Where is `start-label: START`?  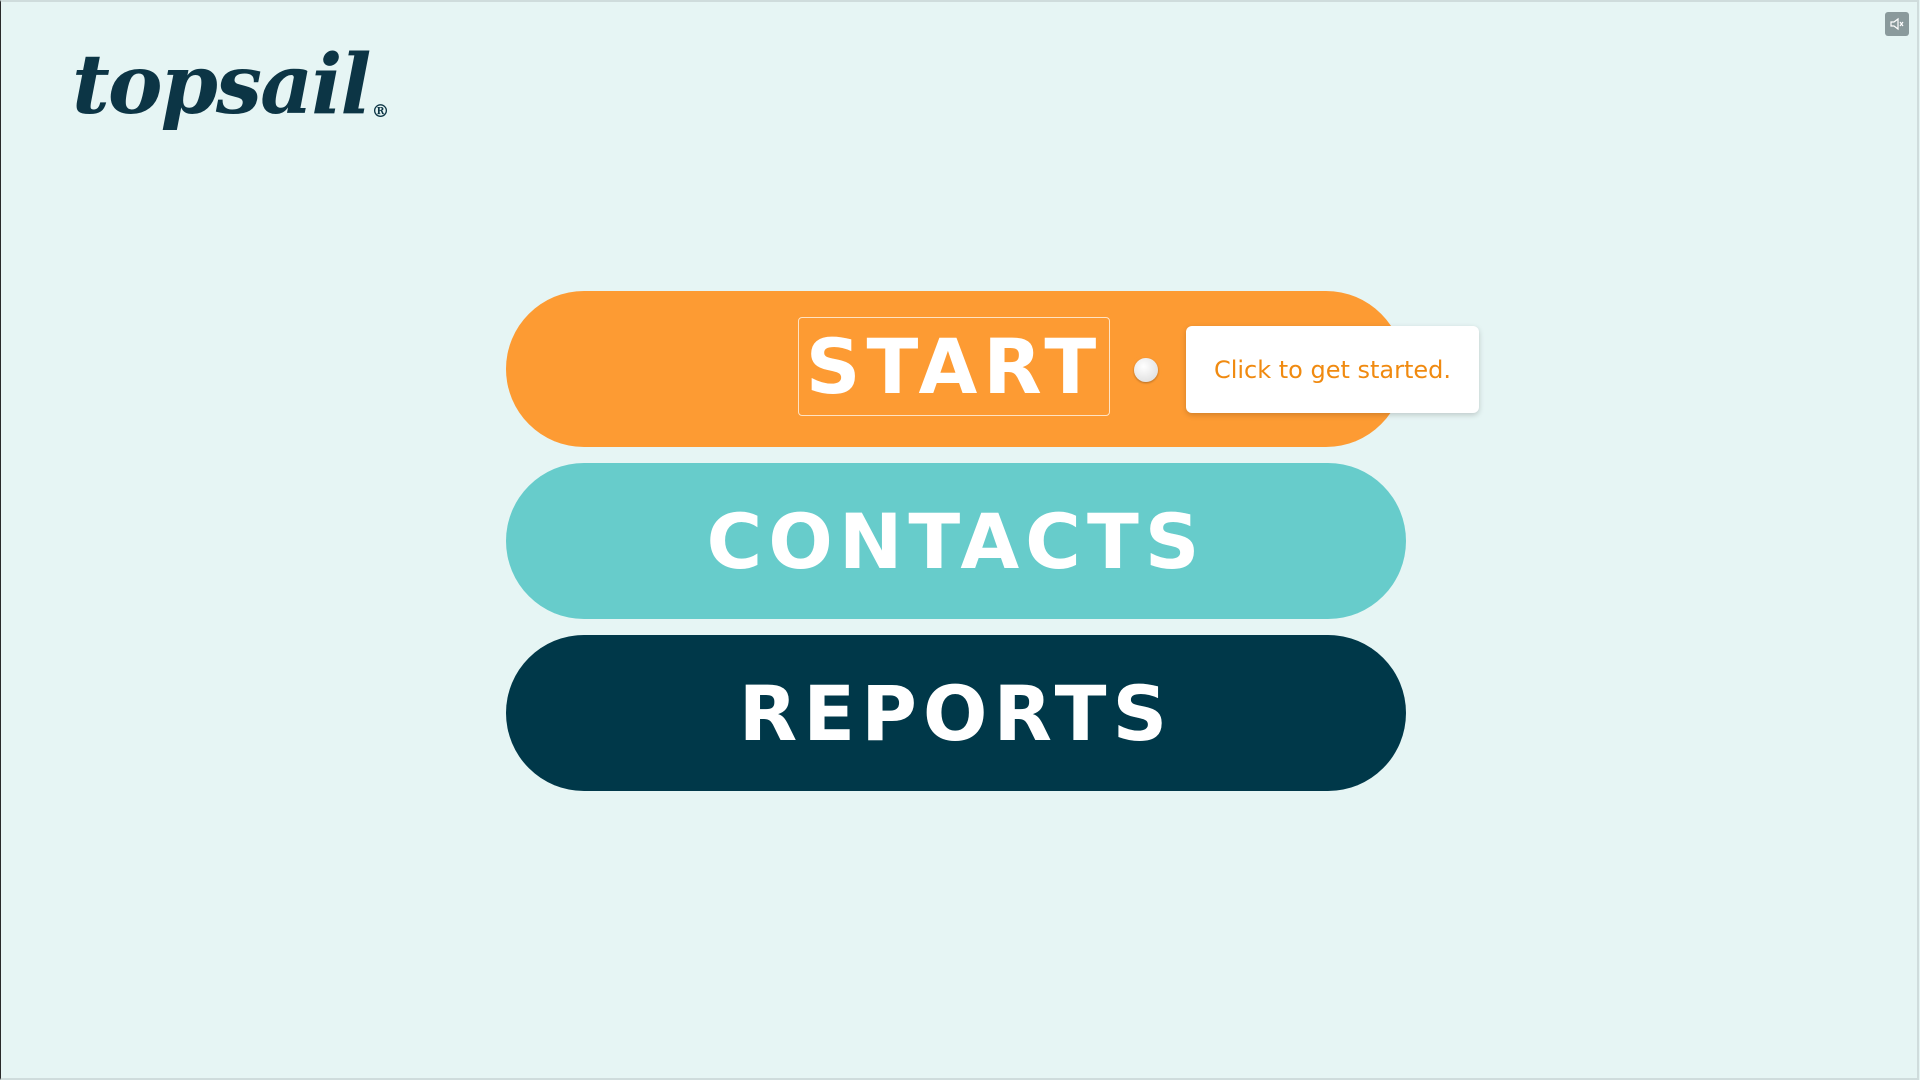 start-label: START is located at coordinates (954, 366).